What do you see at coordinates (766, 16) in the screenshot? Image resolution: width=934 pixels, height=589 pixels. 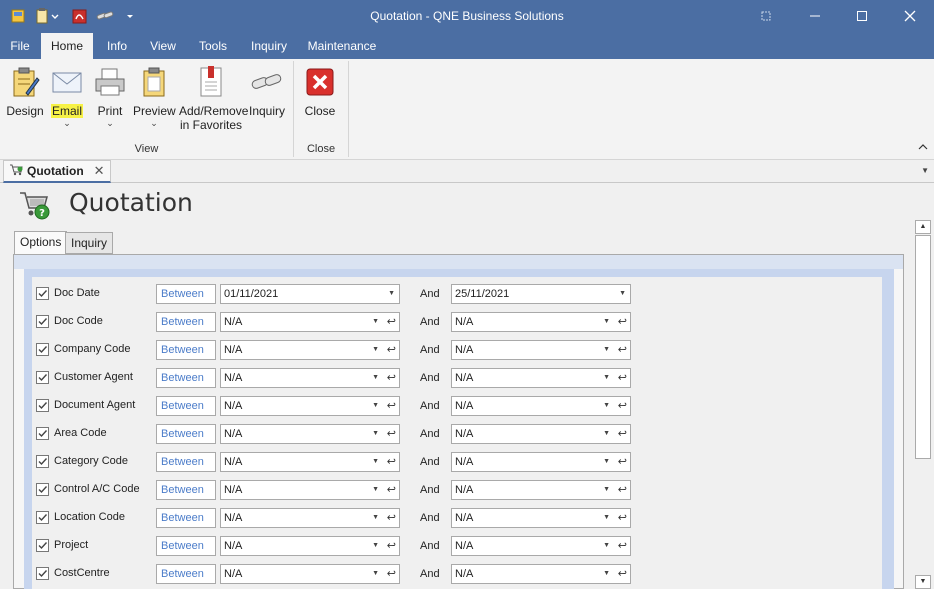 I see `restore-layout-icon` at bounding box center [766, 16].